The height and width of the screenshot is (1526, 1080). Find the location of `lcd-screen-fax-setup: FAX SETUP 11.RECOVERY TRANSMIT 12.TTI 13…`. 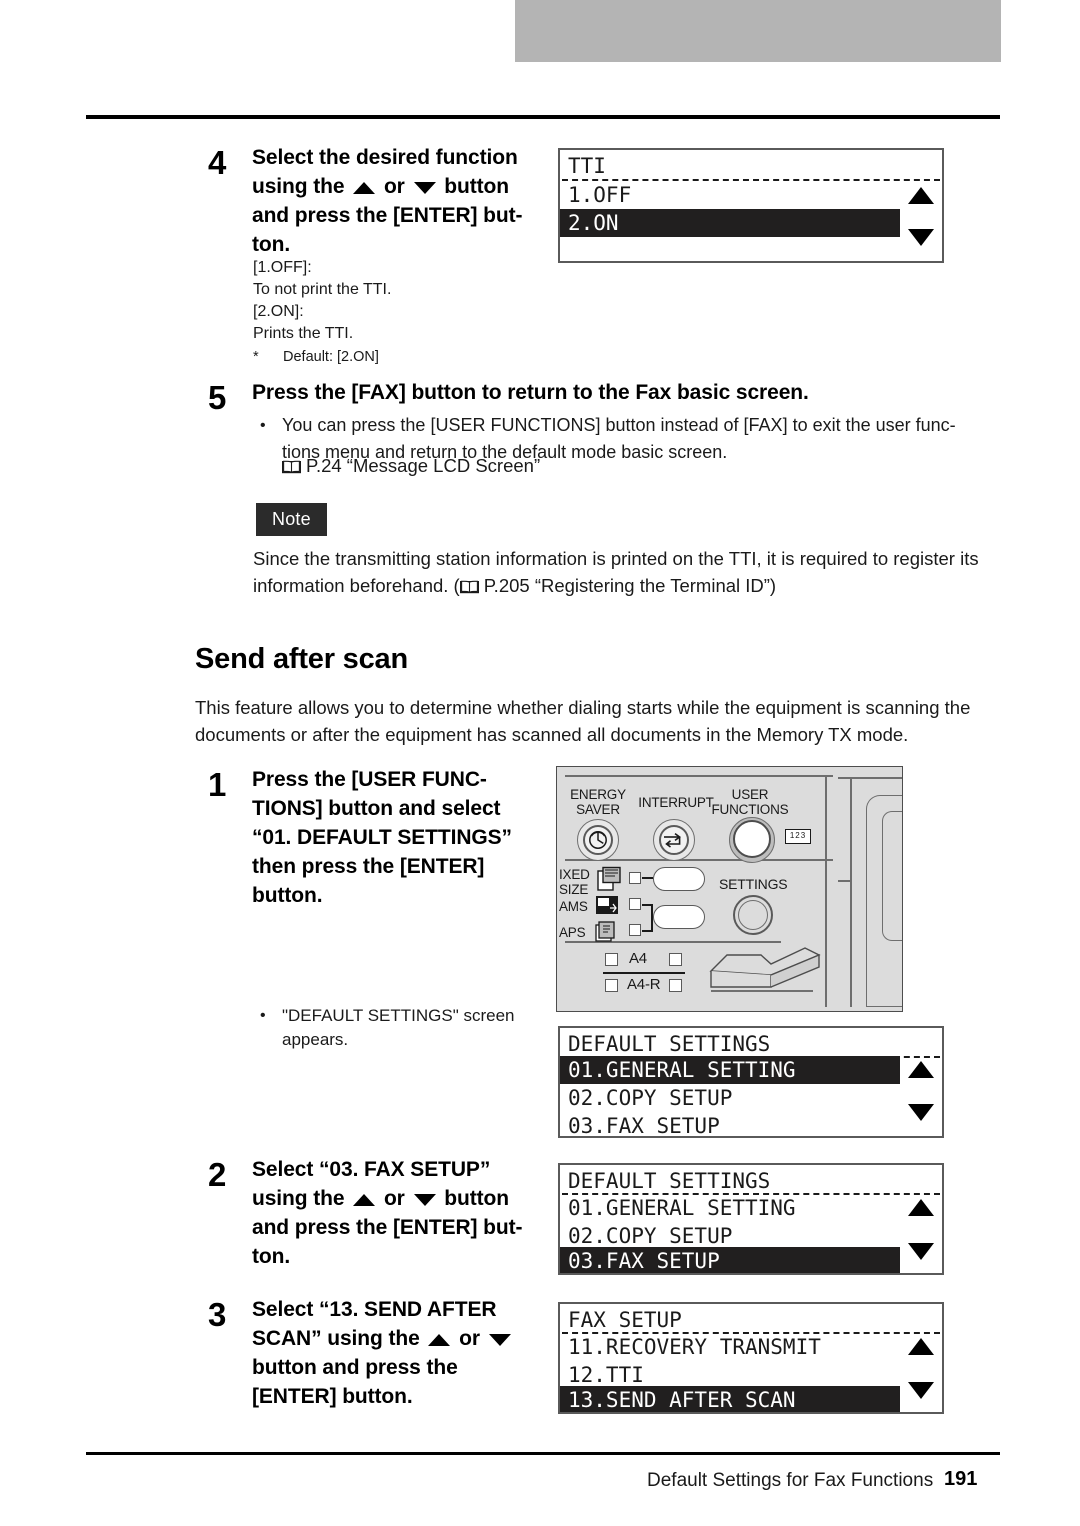

lcd-screen-fax-setup: FAX SETUP 11.RECOVERY TRANSMIT 12.TTI 13… is located at coordinates (751, 1358).